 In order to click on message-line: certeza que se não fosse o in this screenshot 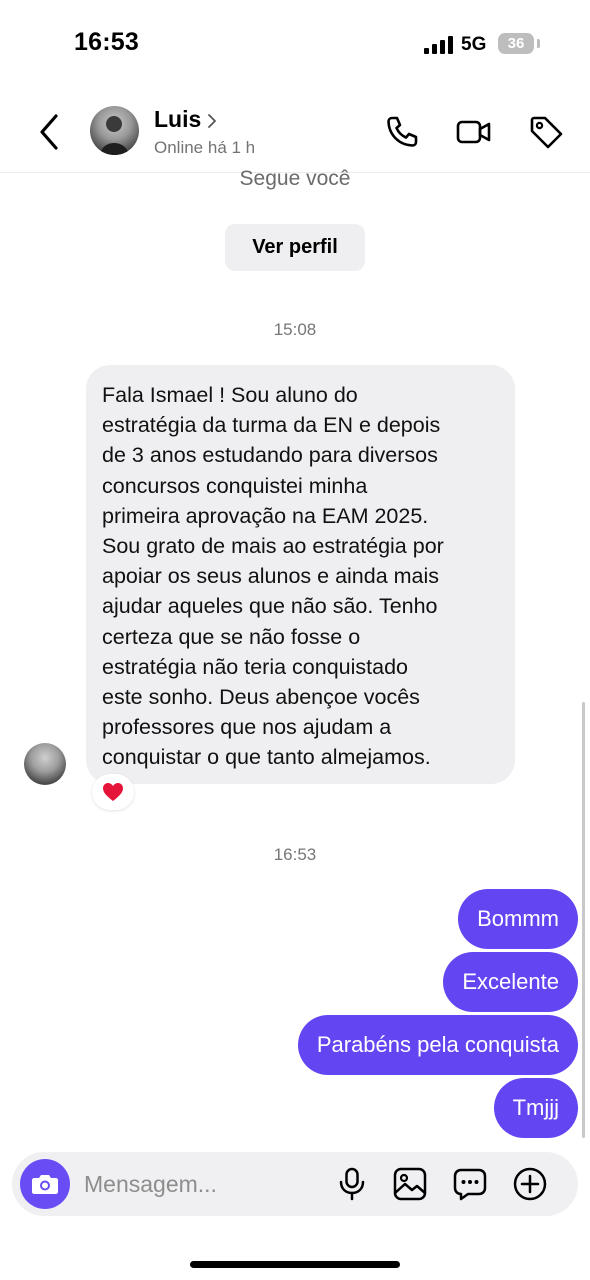, I will do `click(231, 636)`.